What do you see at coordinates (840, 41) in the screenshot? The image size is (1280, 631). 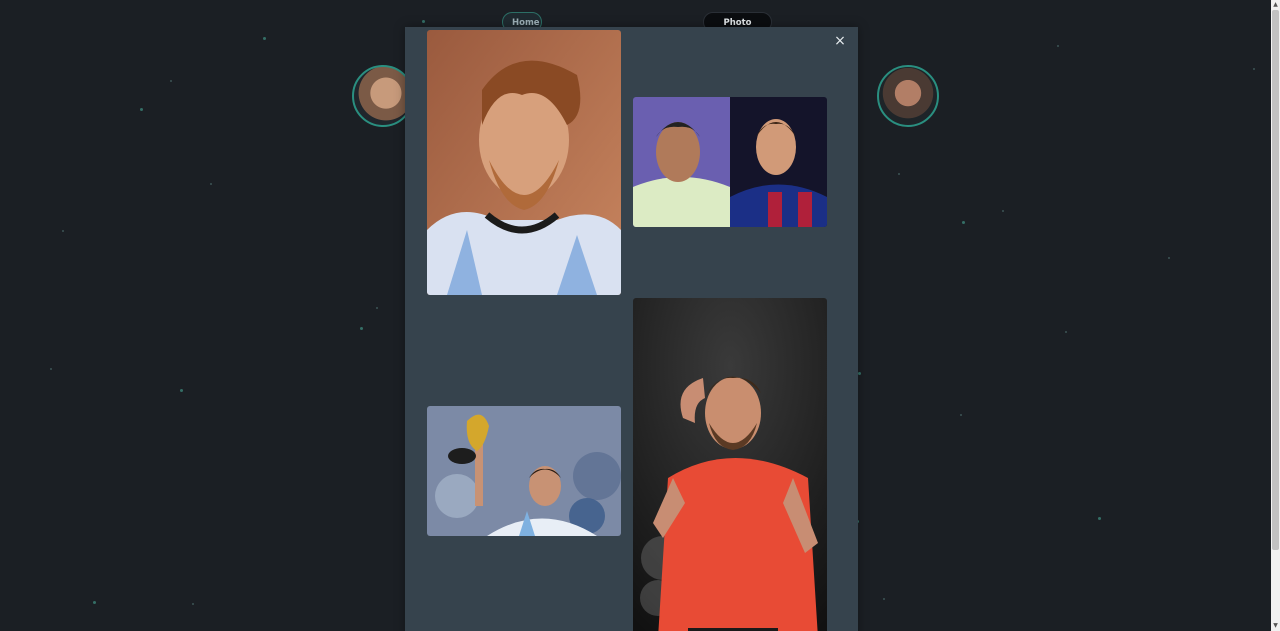 I see `close-icon: ×` at bounding box center [840, 41].